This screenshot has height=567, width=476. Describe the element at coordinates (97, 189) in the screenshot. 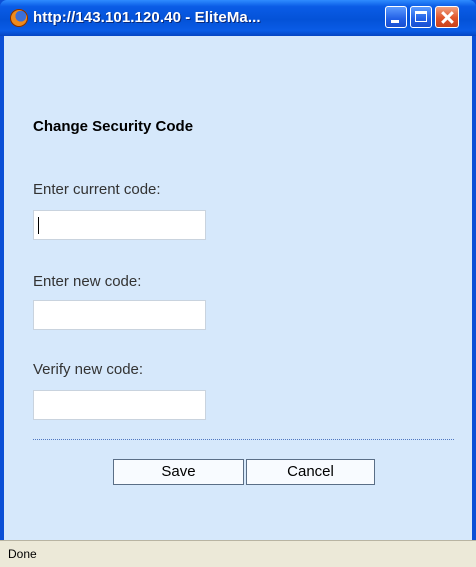

I see `current-code-label: Enter current code:` at that location.